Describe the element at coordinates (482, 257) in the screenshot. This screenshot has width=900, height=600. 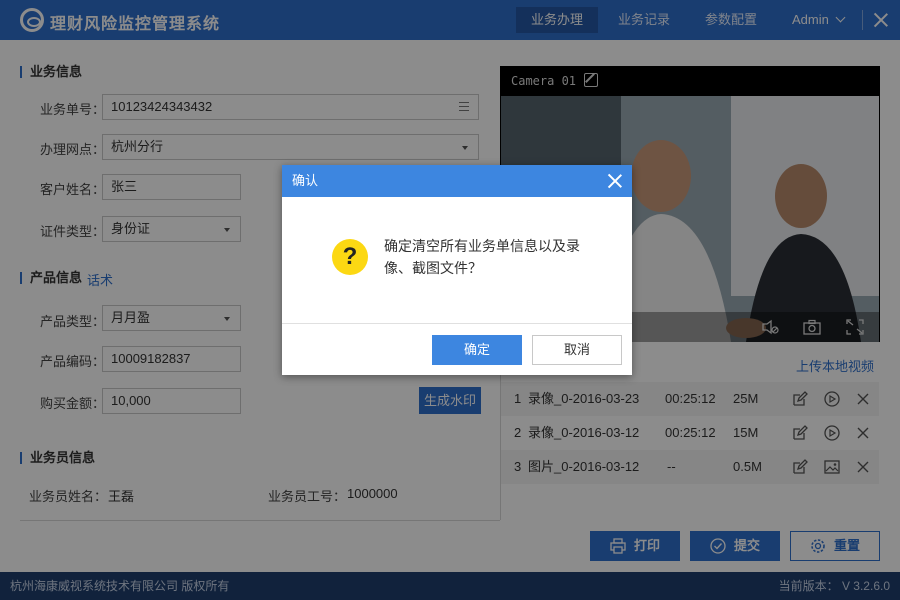
I see `dialog-message: 确定清空所有业务单信息以及录像、截图文件？` at that location.